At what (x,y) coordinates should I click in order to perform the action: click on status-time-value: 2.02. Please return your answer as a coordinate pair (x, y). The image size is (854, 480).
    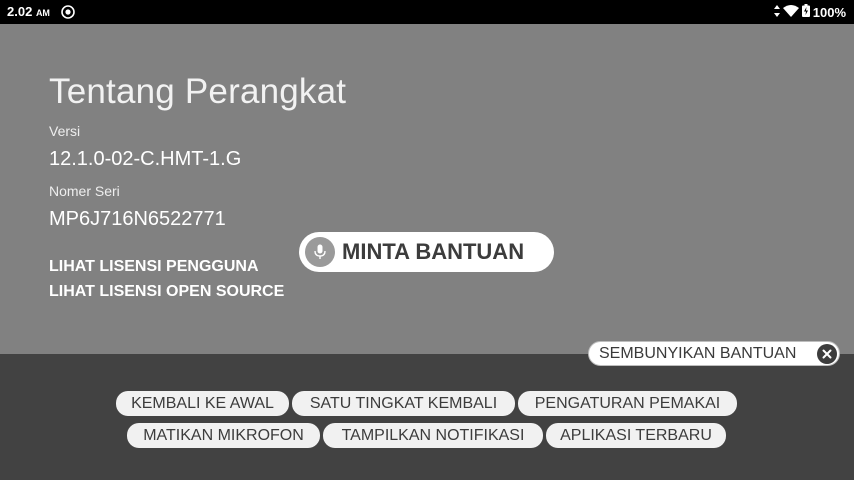
    Looking at the image, I should click on (20, 11).